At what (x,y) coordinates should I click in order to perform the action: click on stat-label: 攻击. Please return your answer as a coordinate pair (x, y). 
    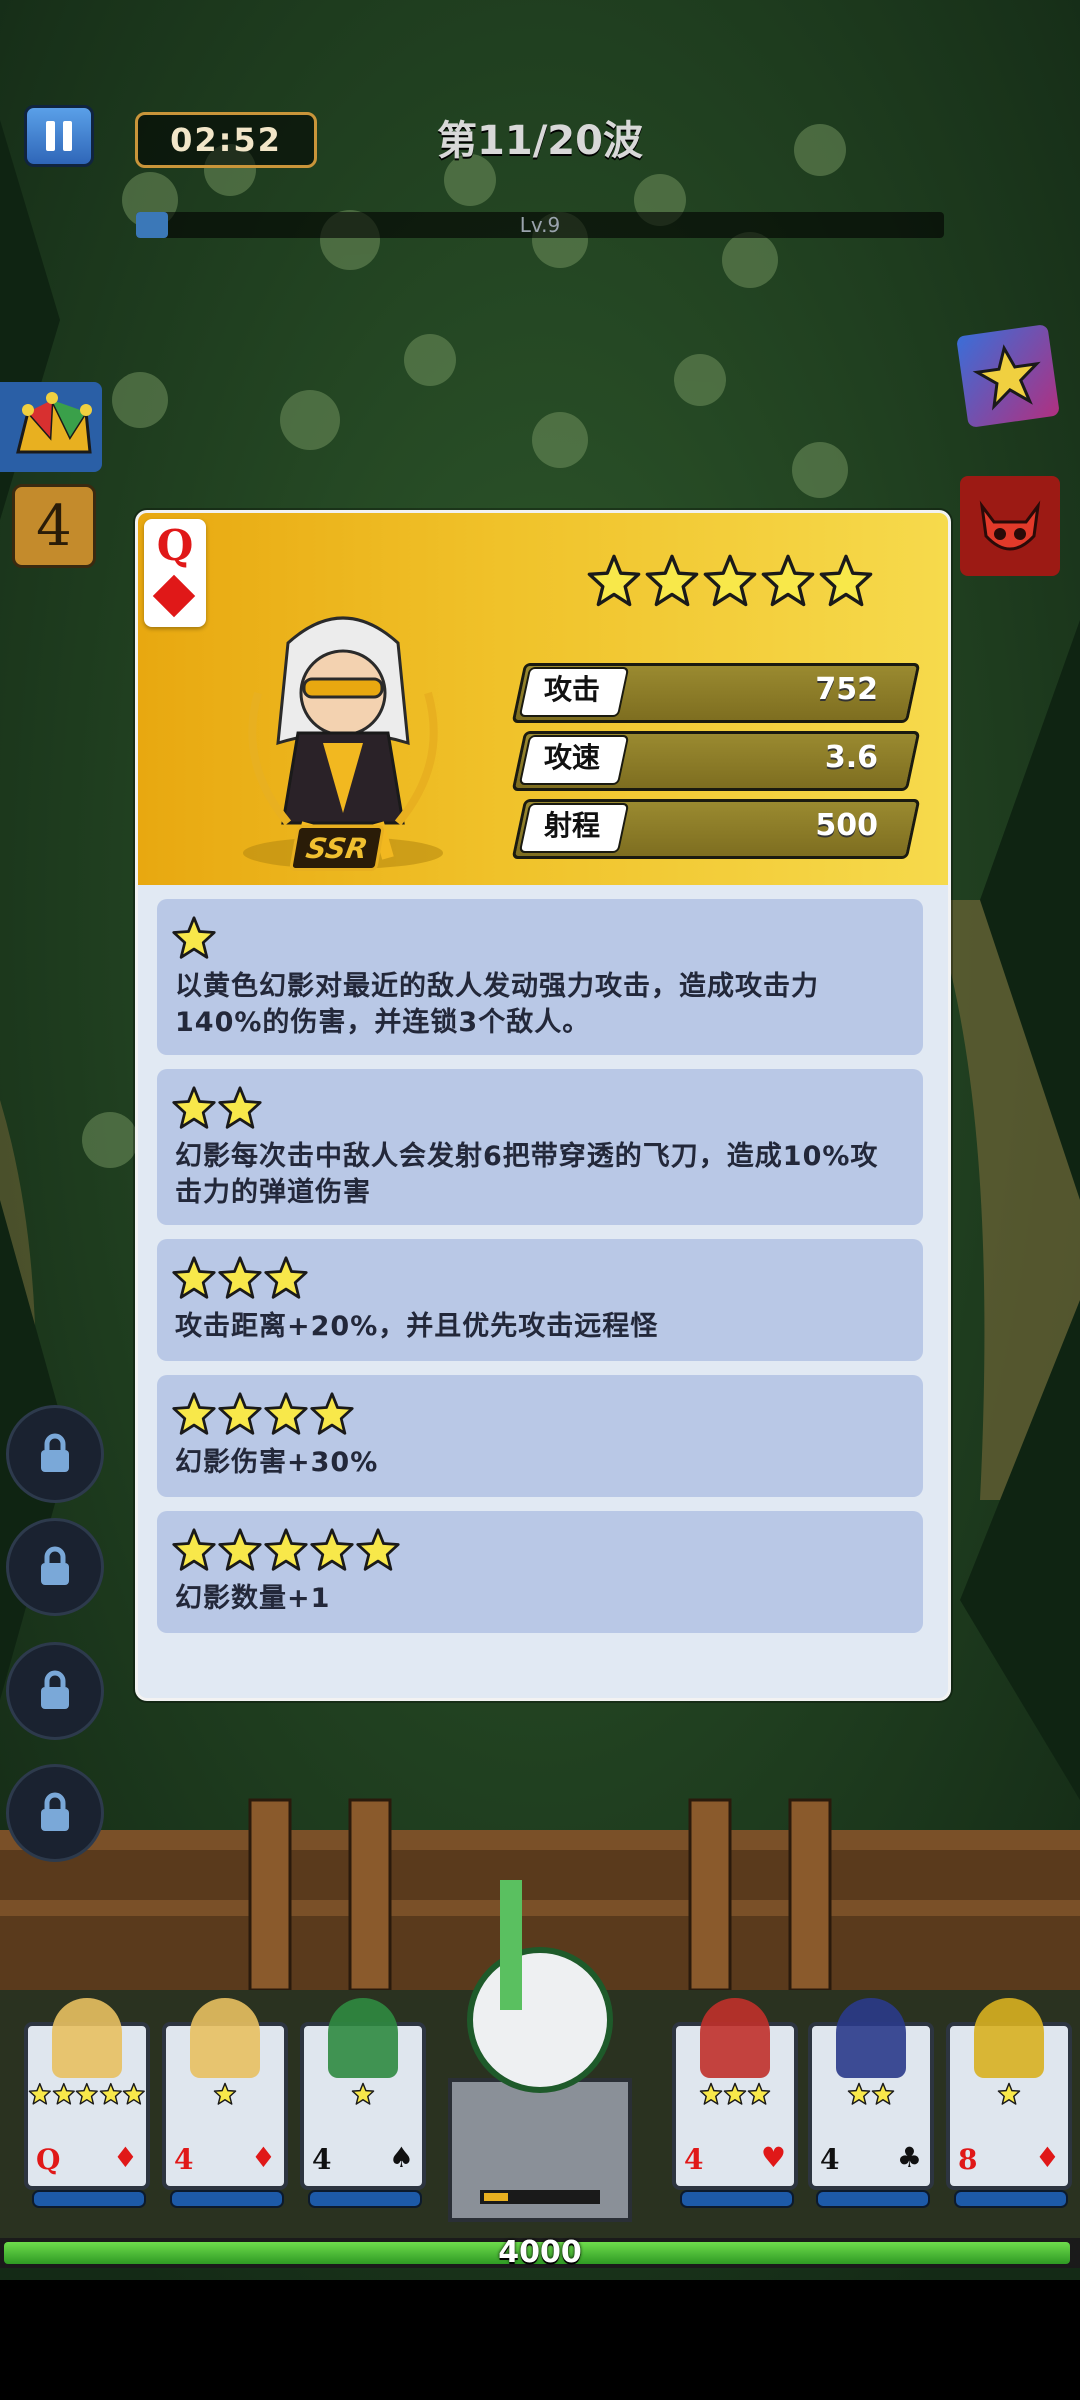
    Looking at the image, I should click on (571, 689).